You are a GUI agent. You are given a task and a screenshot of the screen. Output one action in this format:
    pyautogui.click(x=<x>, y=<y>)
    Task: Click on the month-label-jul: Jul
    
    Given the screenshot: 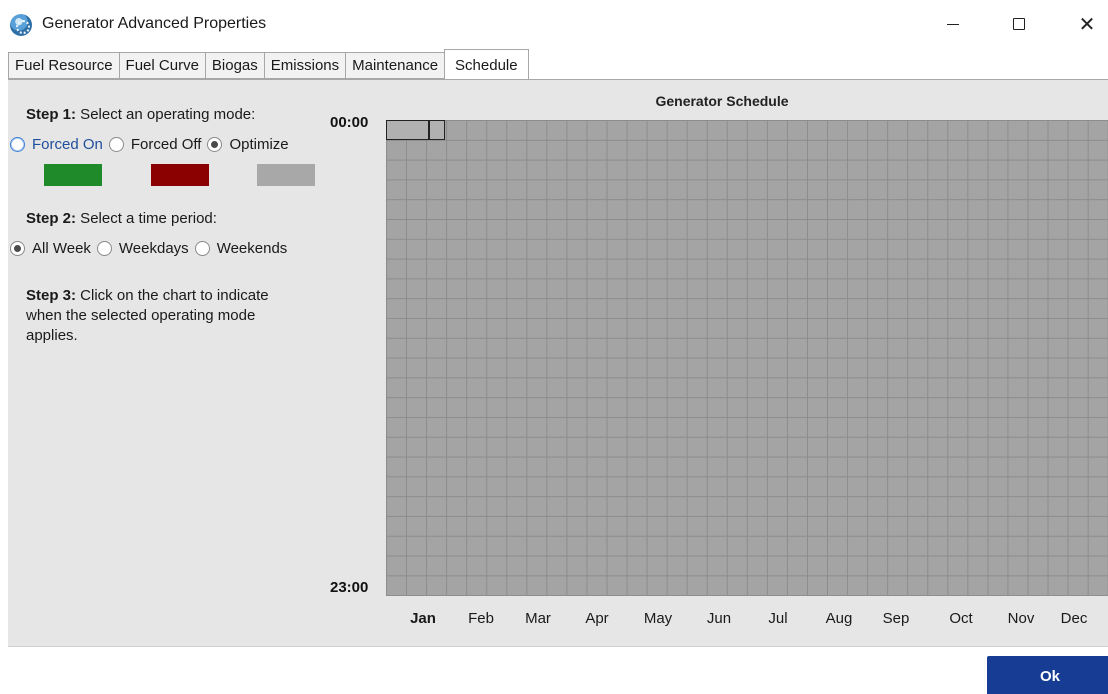 What is the action you would take?
    pyautogui.click(x=778, y=618)
    